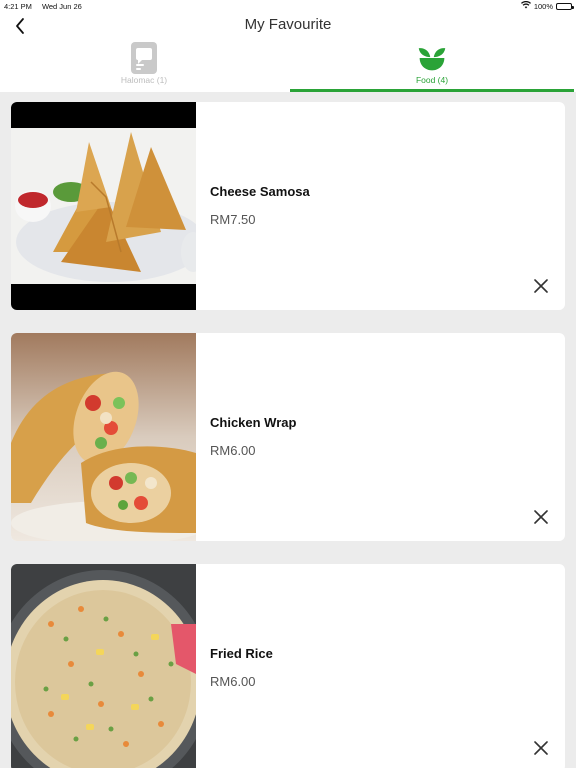 The image size is (576, 768). I want to click on status-right: 100%, so click(547, 5).